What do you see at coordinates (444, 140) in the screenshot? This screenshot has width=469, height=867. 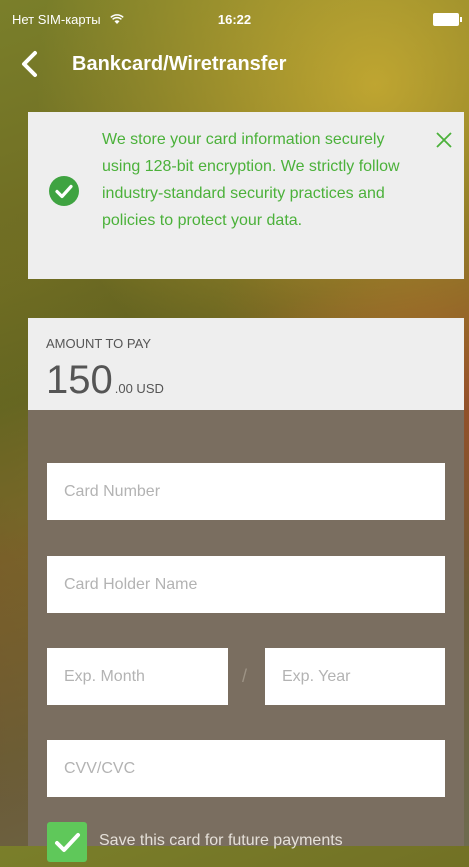 I see `close-icon` at bounding box center [444, 140].